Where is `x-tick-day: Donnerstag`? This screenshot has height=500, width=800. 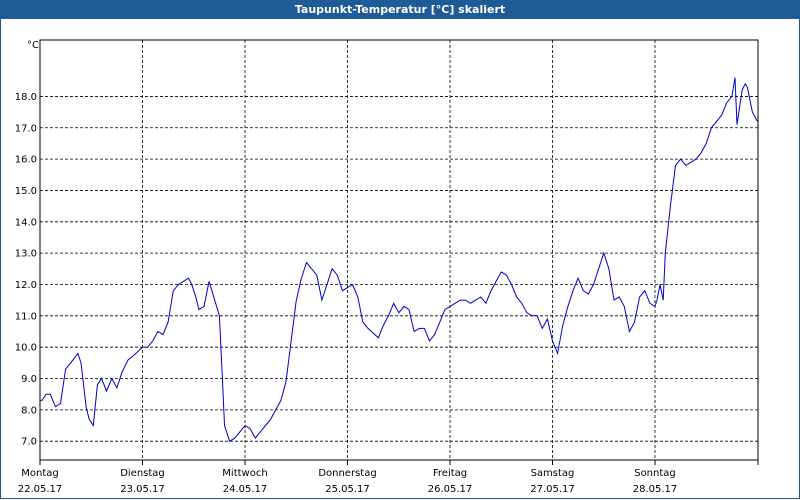
x-tick-day: Donnerstag is located at coordinates (347, 473).